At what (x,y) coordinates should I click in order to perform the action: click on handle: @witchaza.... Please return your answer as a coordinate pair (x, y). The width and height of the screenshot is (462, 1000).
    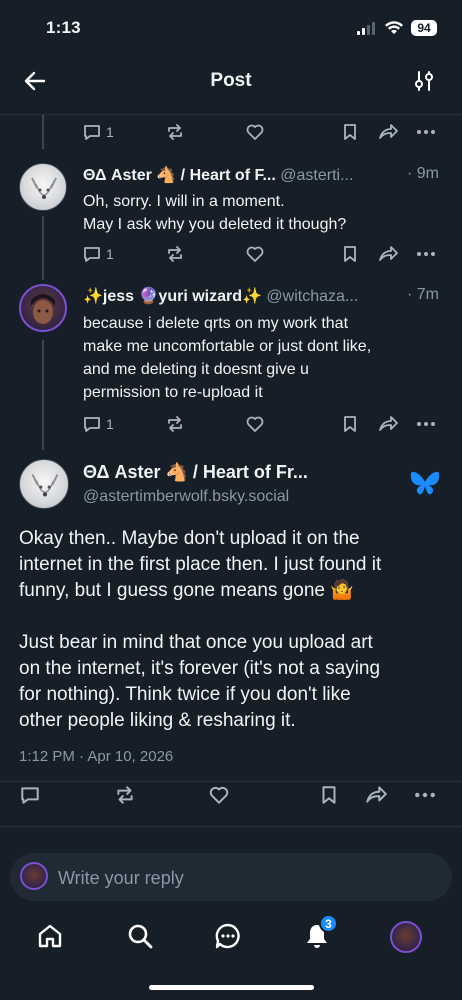
    Looking at the image, I should click on (312, 296).